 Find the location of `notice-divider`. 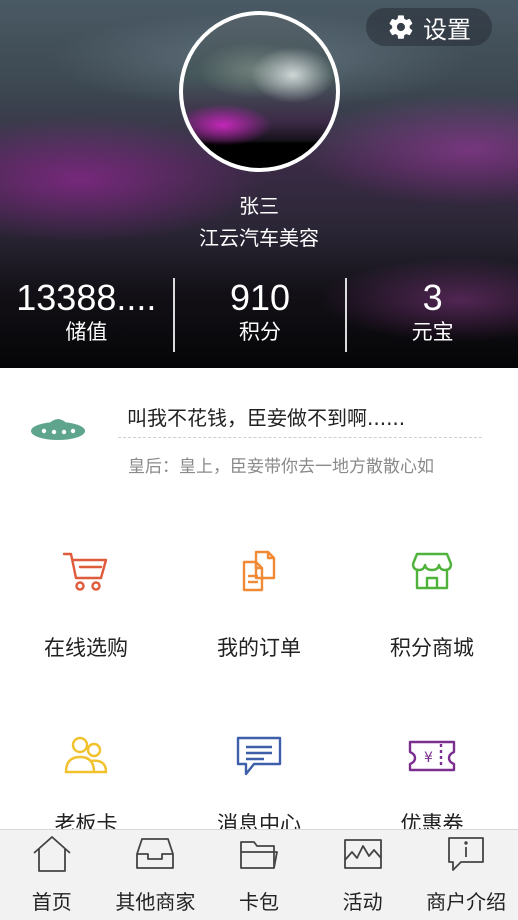

notice-divider is located at coordinates (300, 437).